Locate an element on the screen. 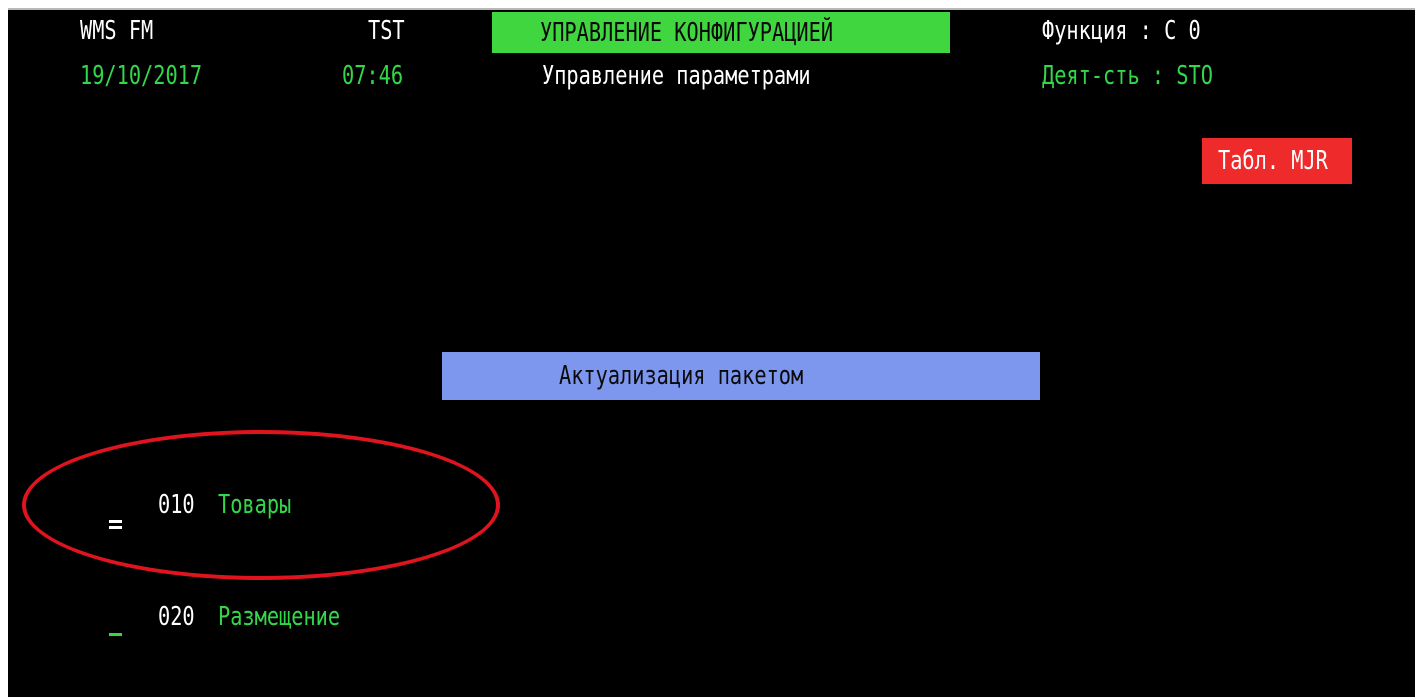 The width and height of the screenshot is (1415, 697). system-name: WMS FM is located at coordinates (117, 31).